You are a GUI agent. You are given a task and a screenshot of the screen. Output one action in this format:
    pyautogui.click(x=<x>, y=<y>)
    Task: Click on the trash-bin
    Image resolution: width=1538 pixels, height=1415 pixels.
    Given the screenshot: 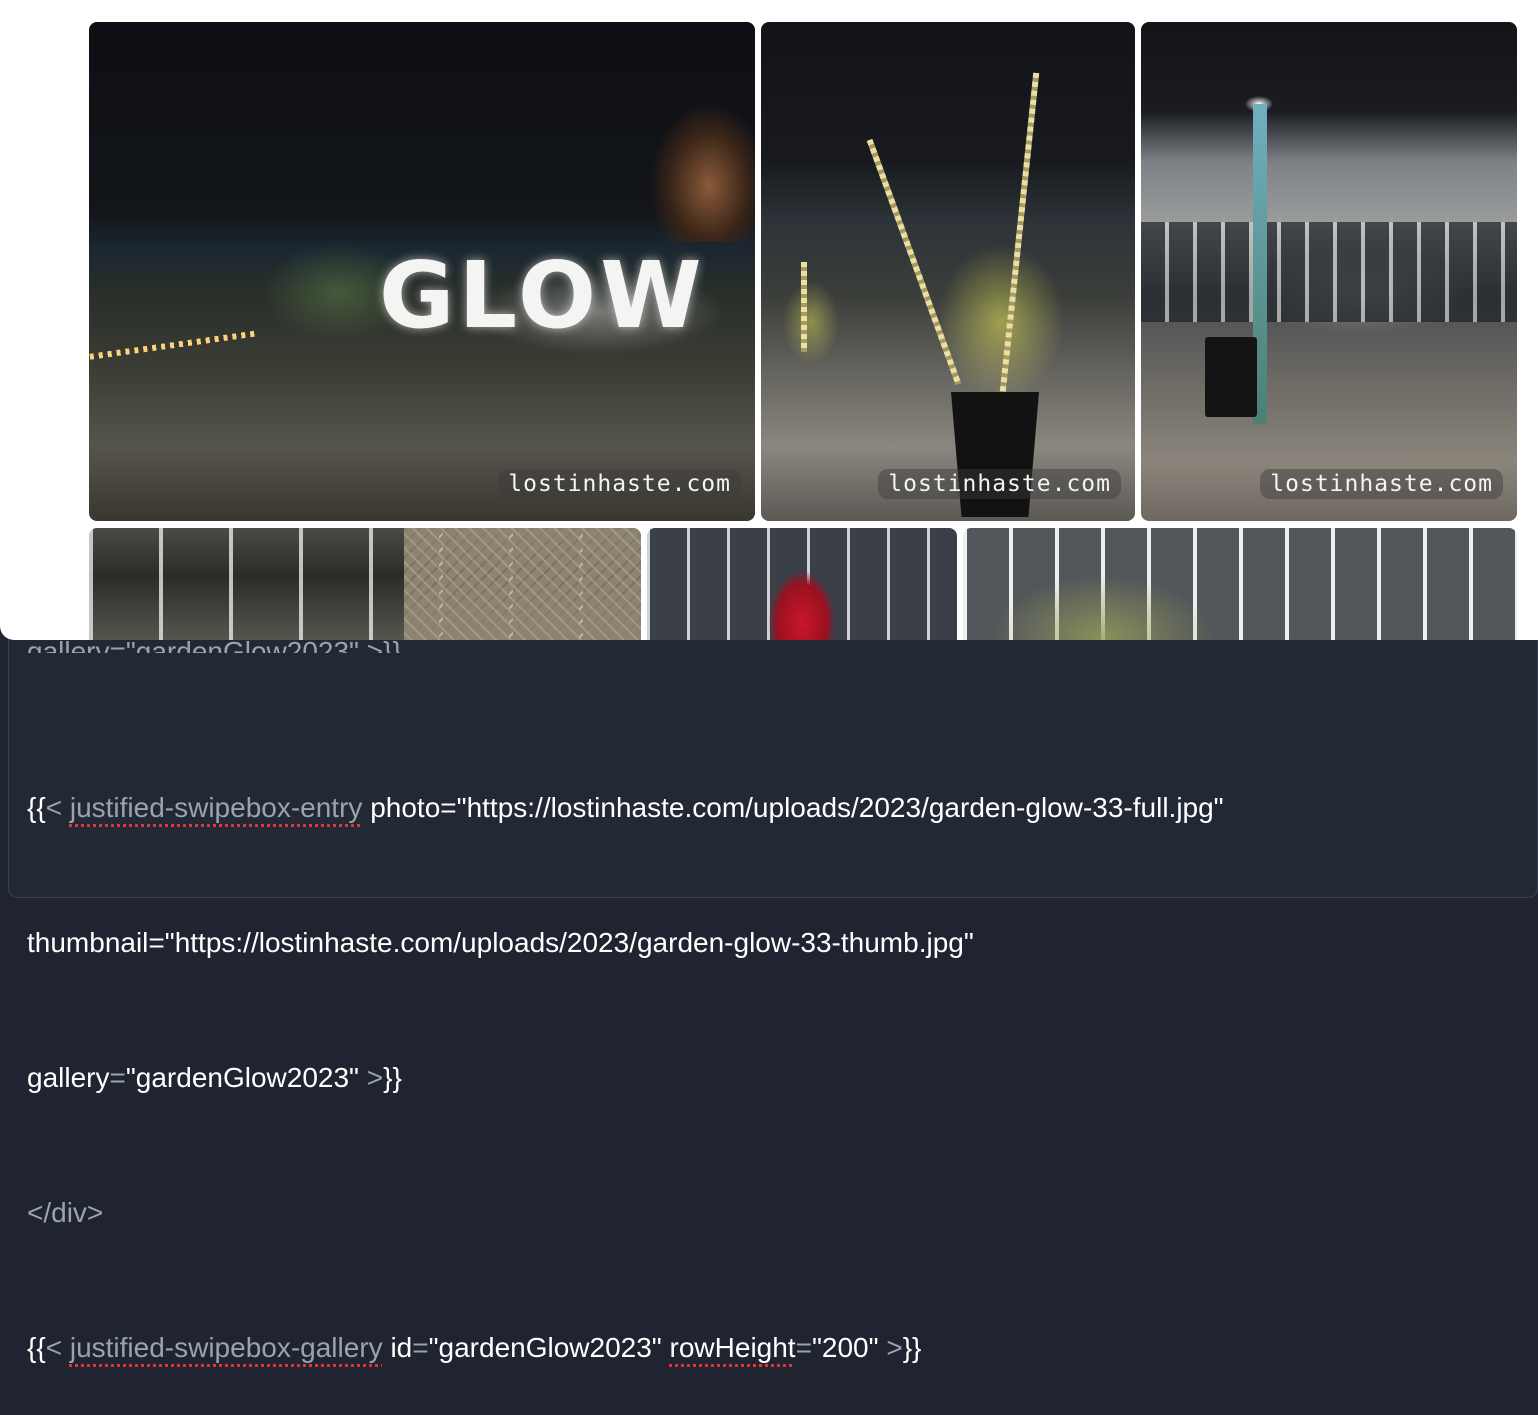 What is the action you would take?
    pyautogui.click(x=1231, y=377)
    